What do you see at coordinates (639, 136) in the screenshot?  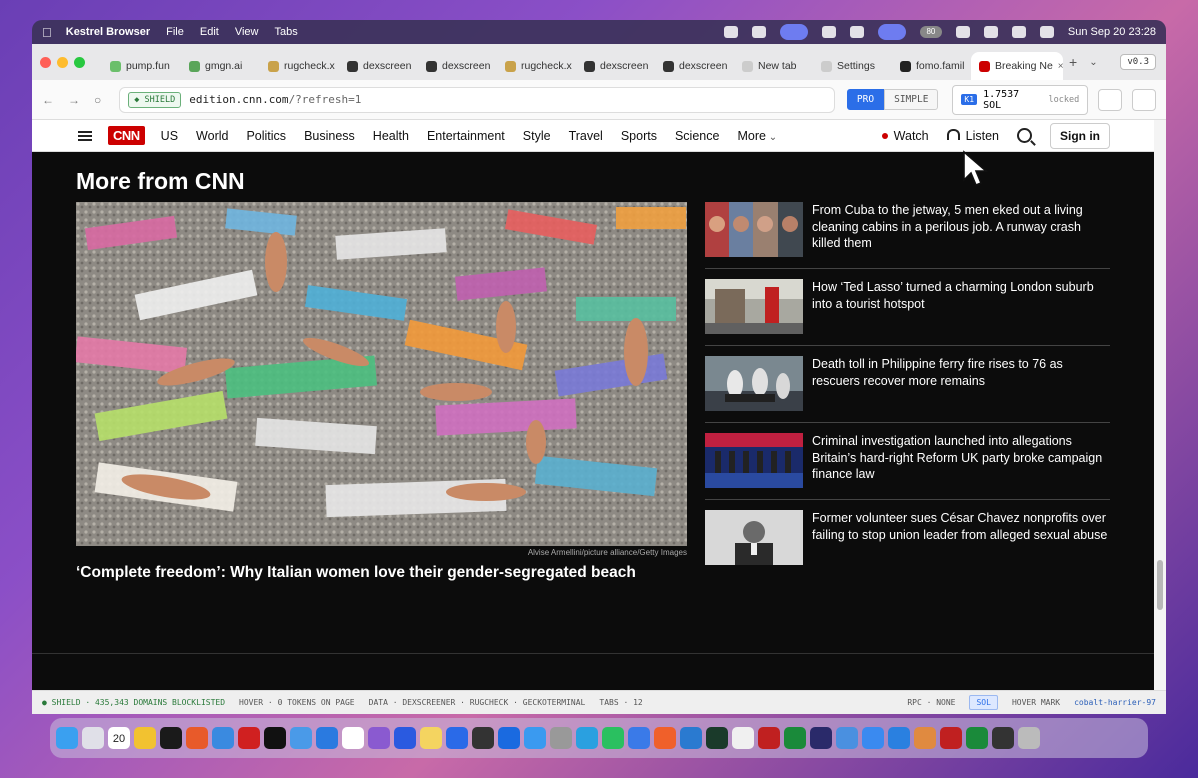 I see `nav-sports: Sports` at bounding box center [639, 136].